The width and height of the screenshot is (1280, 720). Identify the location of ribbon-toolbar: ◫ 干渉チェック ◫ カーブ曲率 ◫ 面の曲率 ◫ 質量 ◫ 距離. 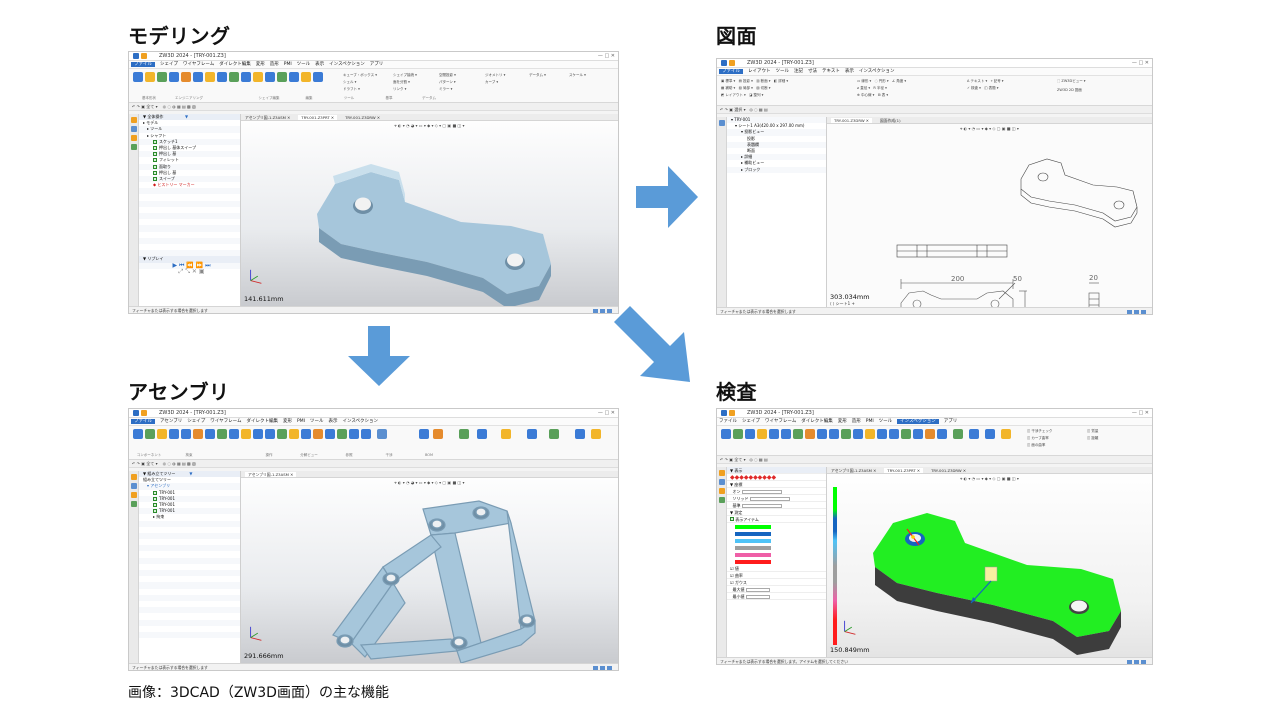
(934, 441).